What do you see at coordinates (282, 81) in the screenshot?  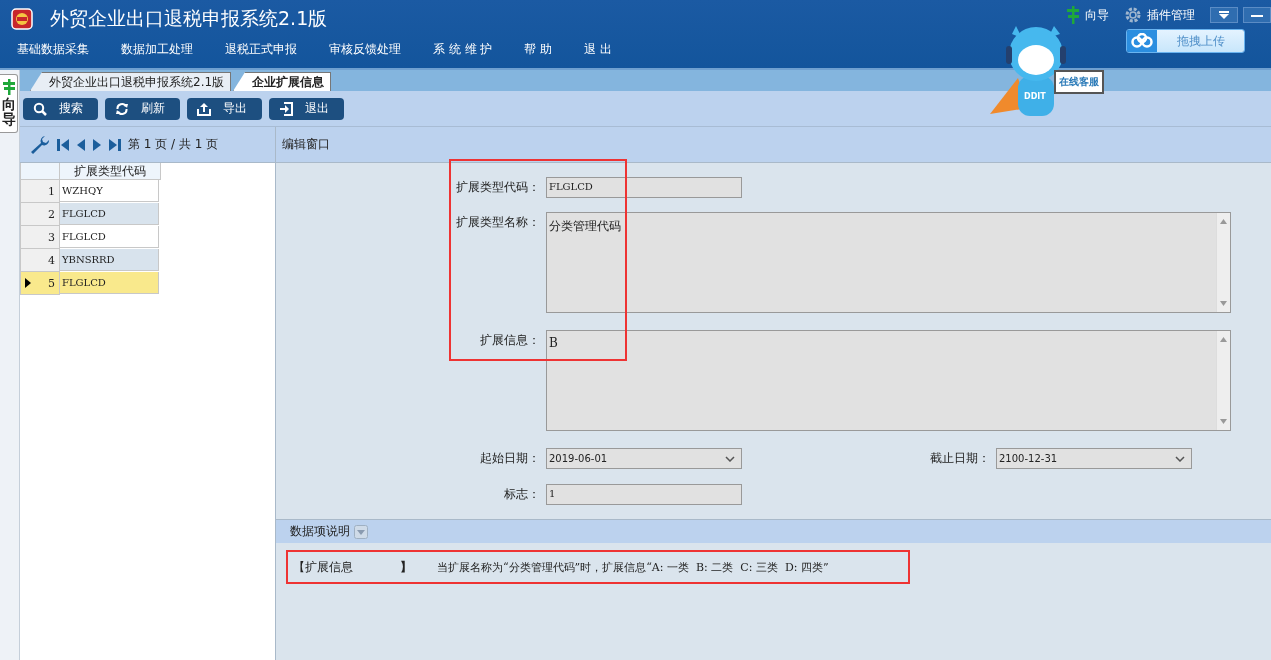 I see `tab: 企业扩展信息` at bounding box center [282, 81].